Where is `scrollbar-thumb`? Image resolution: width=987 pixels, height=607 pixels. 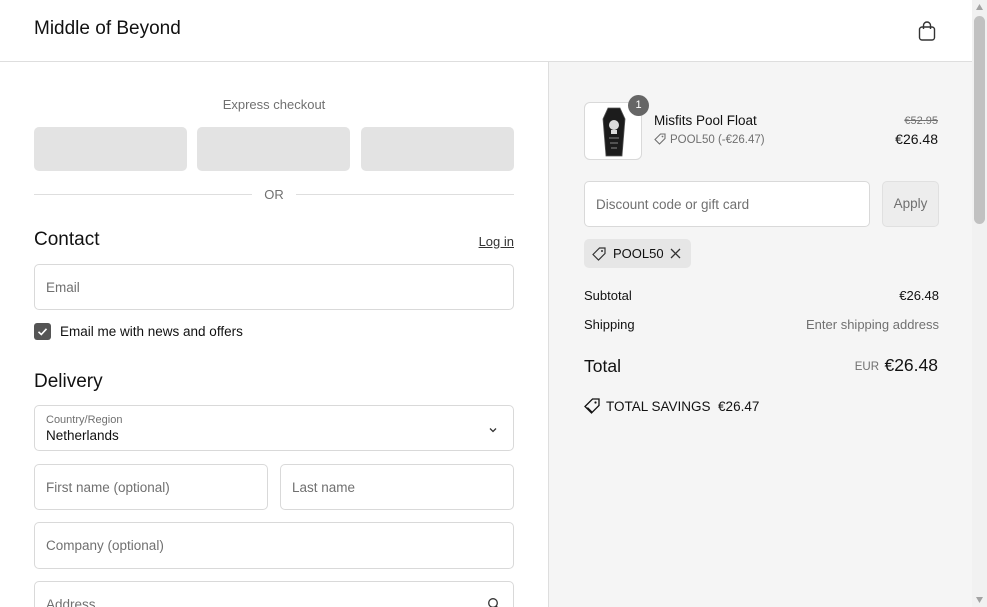
scrollbar-thumb is located at coordinates (979, 120).